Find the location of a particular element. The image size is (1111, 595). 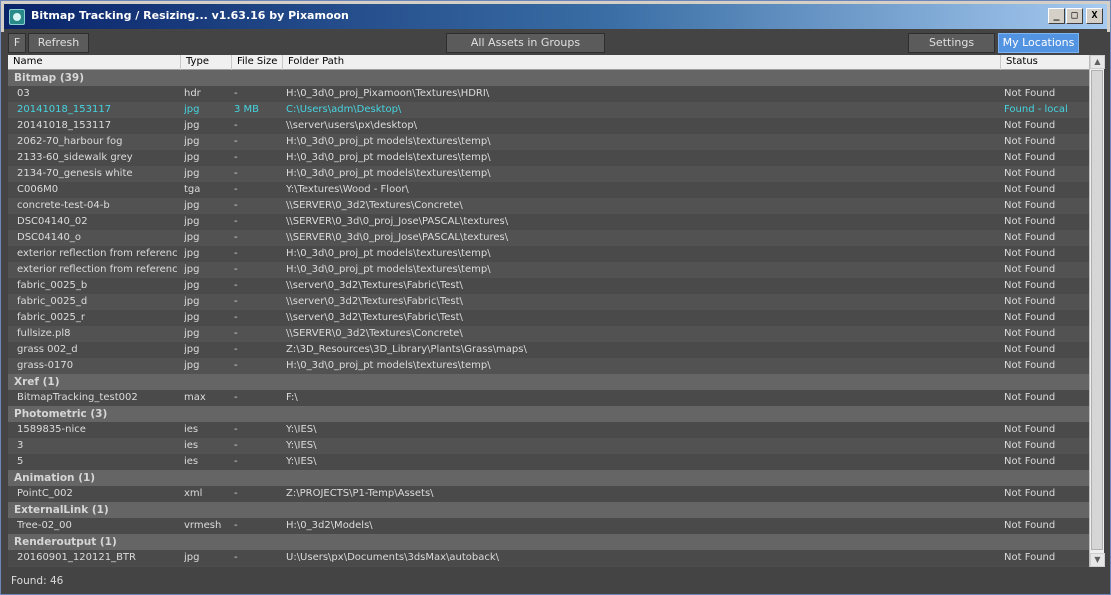

cell-name: 20160901_120121_BTR is located at coordinates (76, 557).